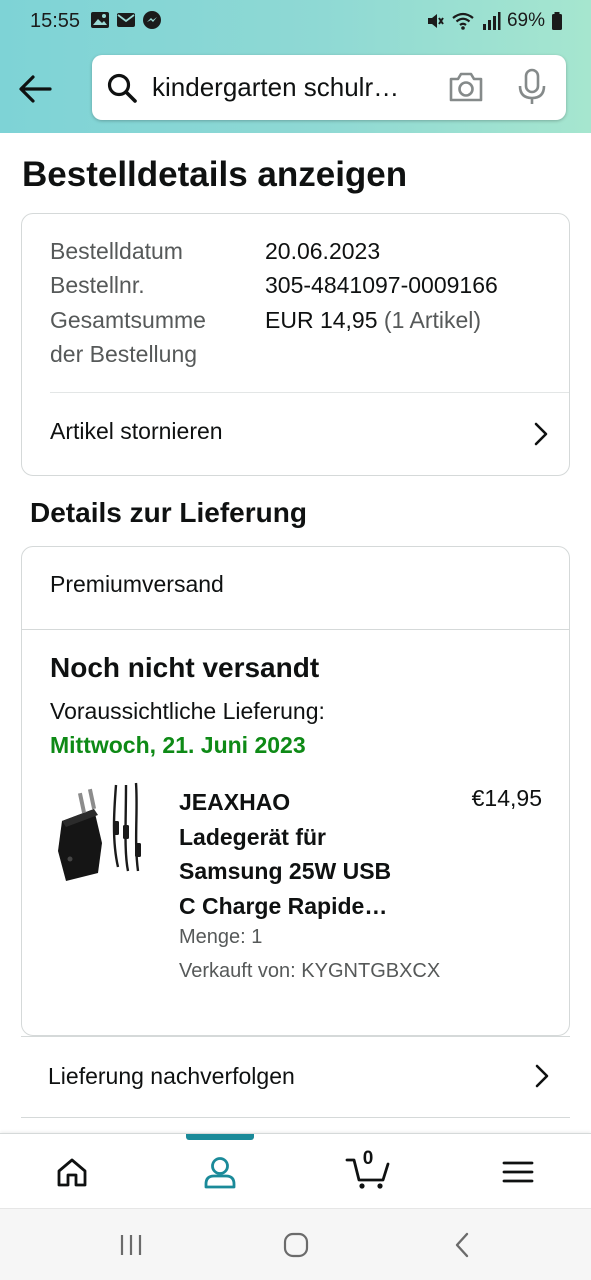  What do you see at coordinates (215, 174) in the screenshot?
I see `page-title: Bestelldetails anzeigen` at bounding box center [215, 174].